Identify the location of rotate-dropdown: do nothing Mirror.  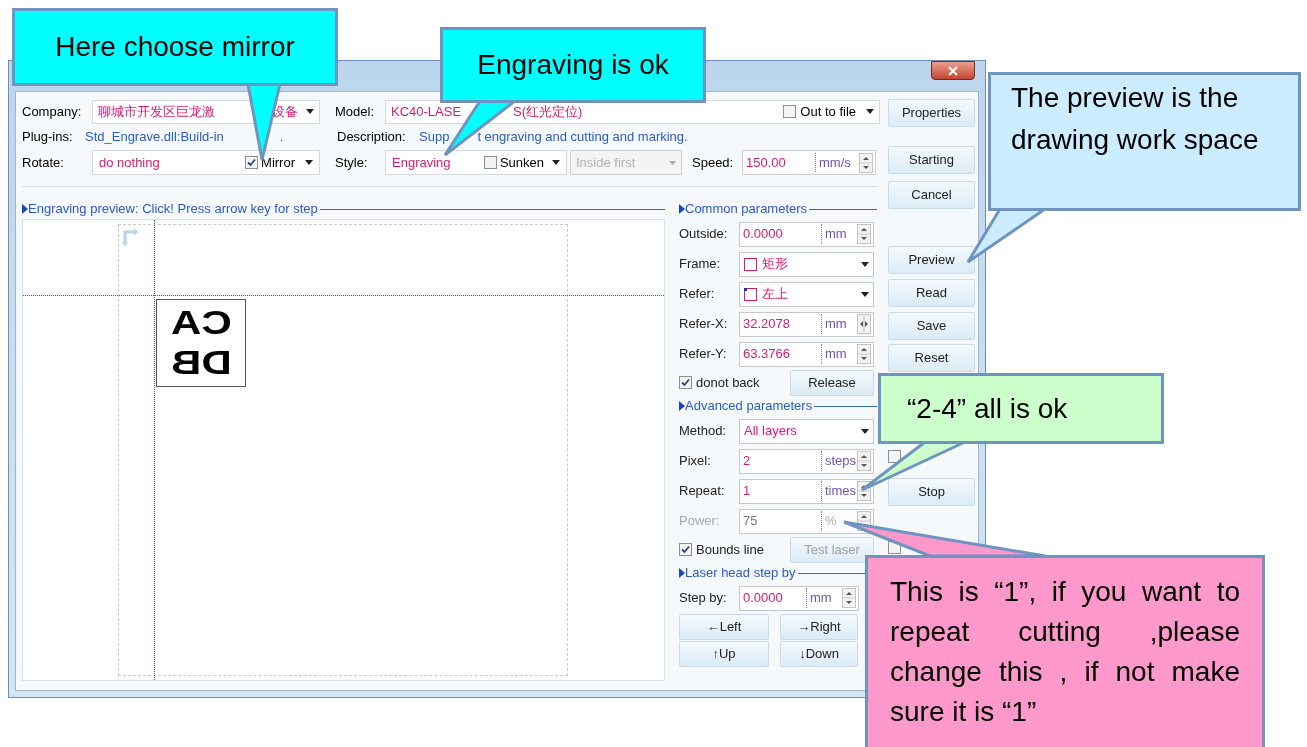
(206, 162).